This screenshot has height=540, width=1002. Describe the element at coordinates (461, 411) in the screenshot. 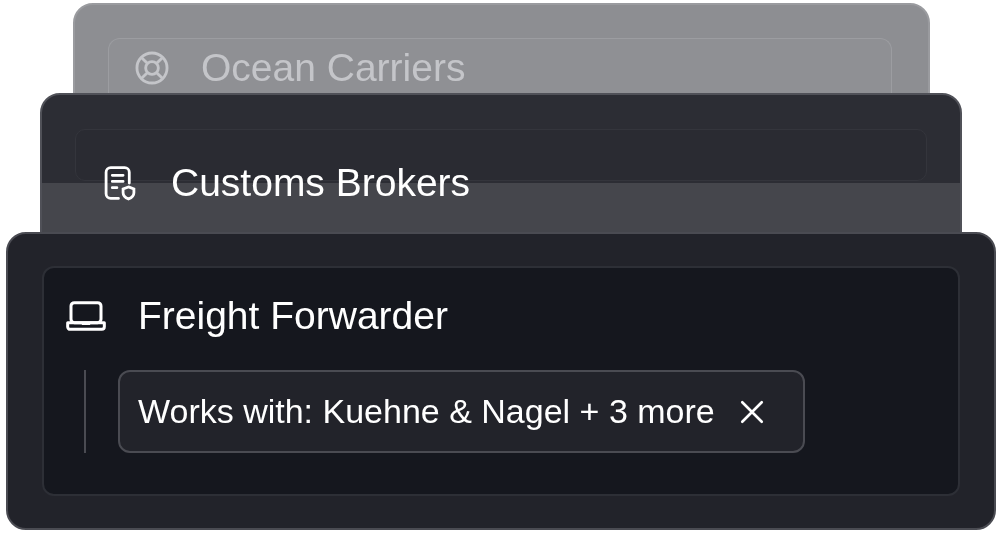

I see `filter-chip: Works with: Kuehne & Nagel + 3 more` at that location.